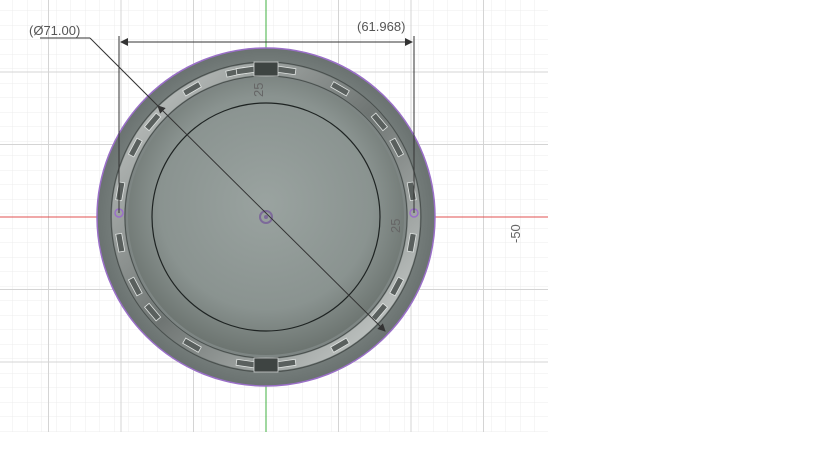  What do you see at coordinates (266, 217) in the screenshot?
I see `origin-dot` at bounding box center [266, 217].